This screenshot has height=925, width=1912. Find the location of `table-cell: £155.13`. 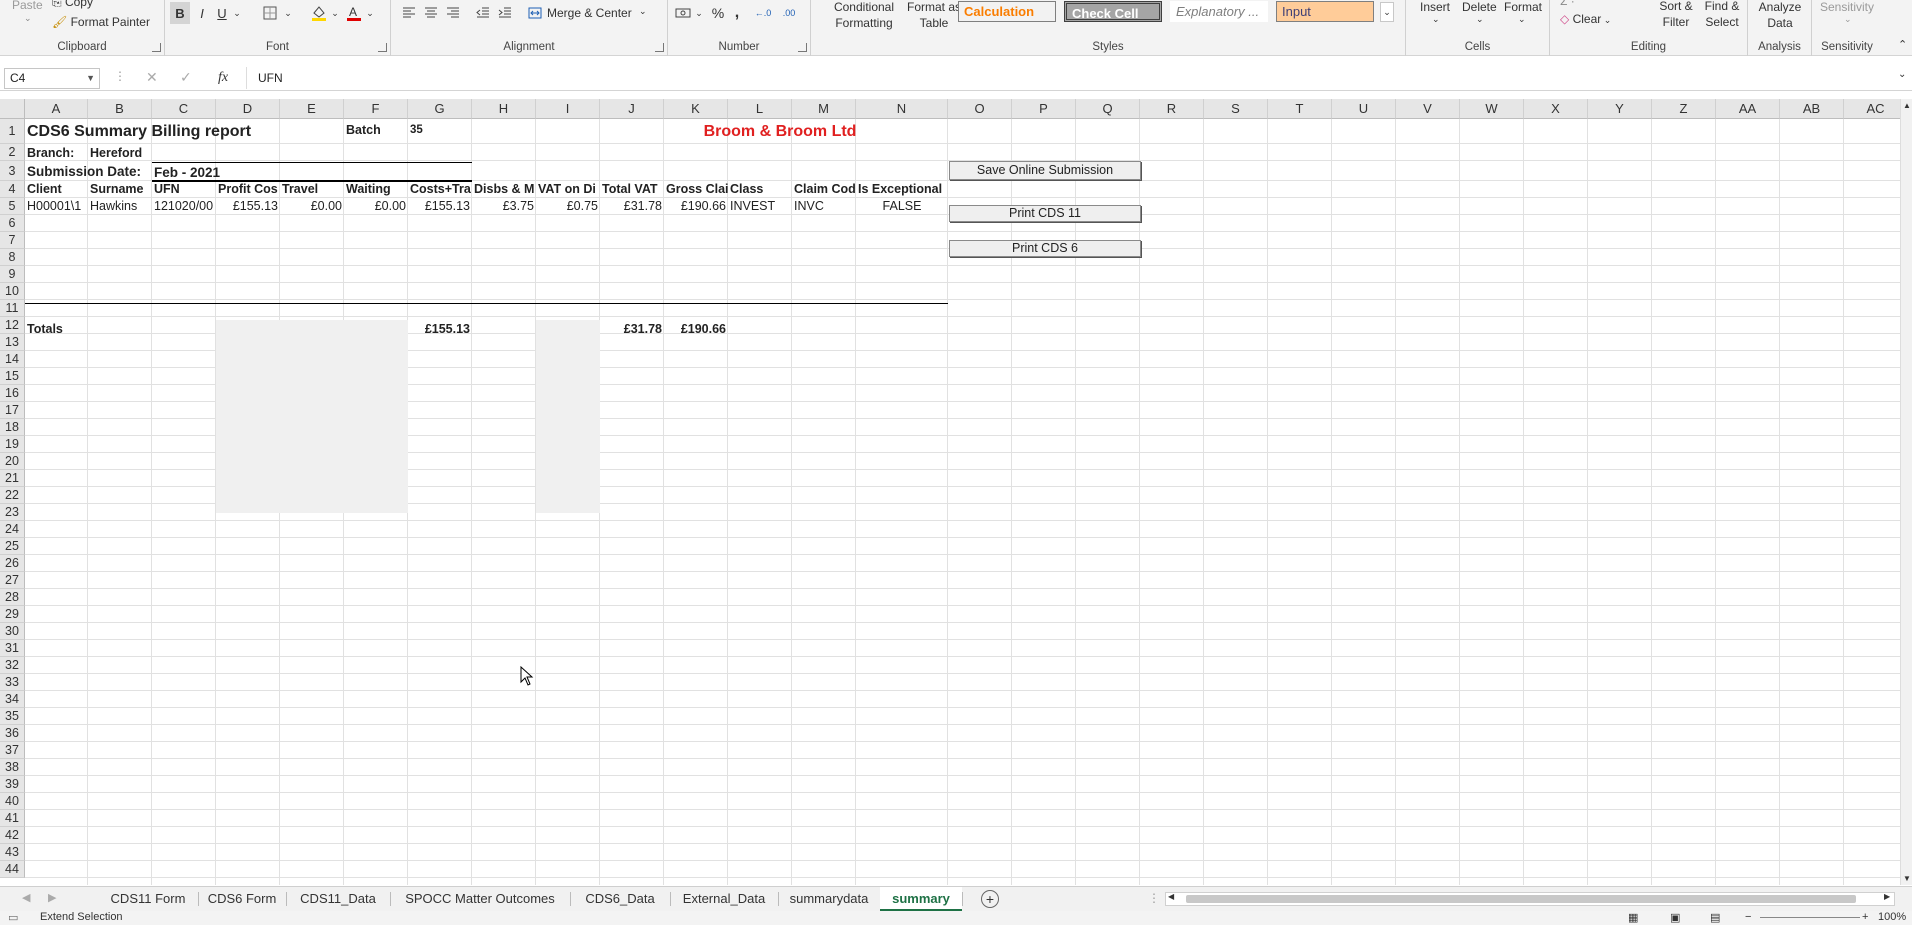

table-cell: £155.13 is located at coordinates (248, 206).